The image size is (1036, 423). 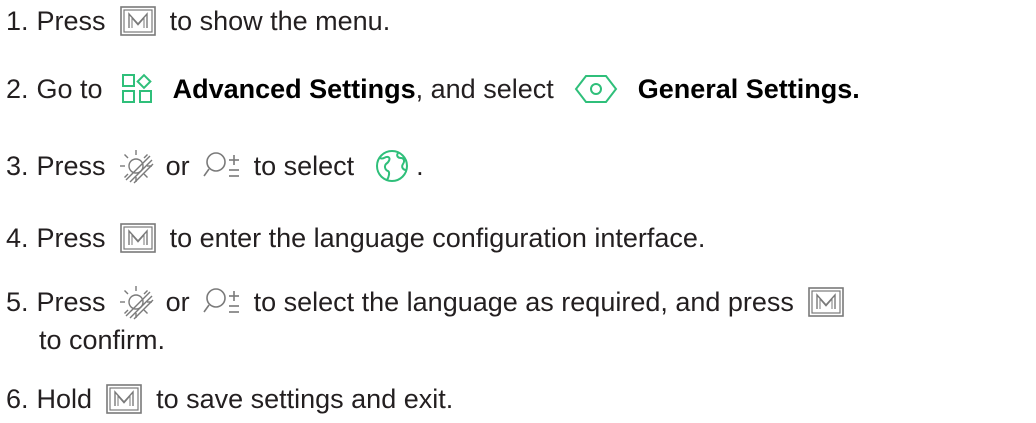 I want to click on step-3-text-select: to select, so click(x=304, y=166).